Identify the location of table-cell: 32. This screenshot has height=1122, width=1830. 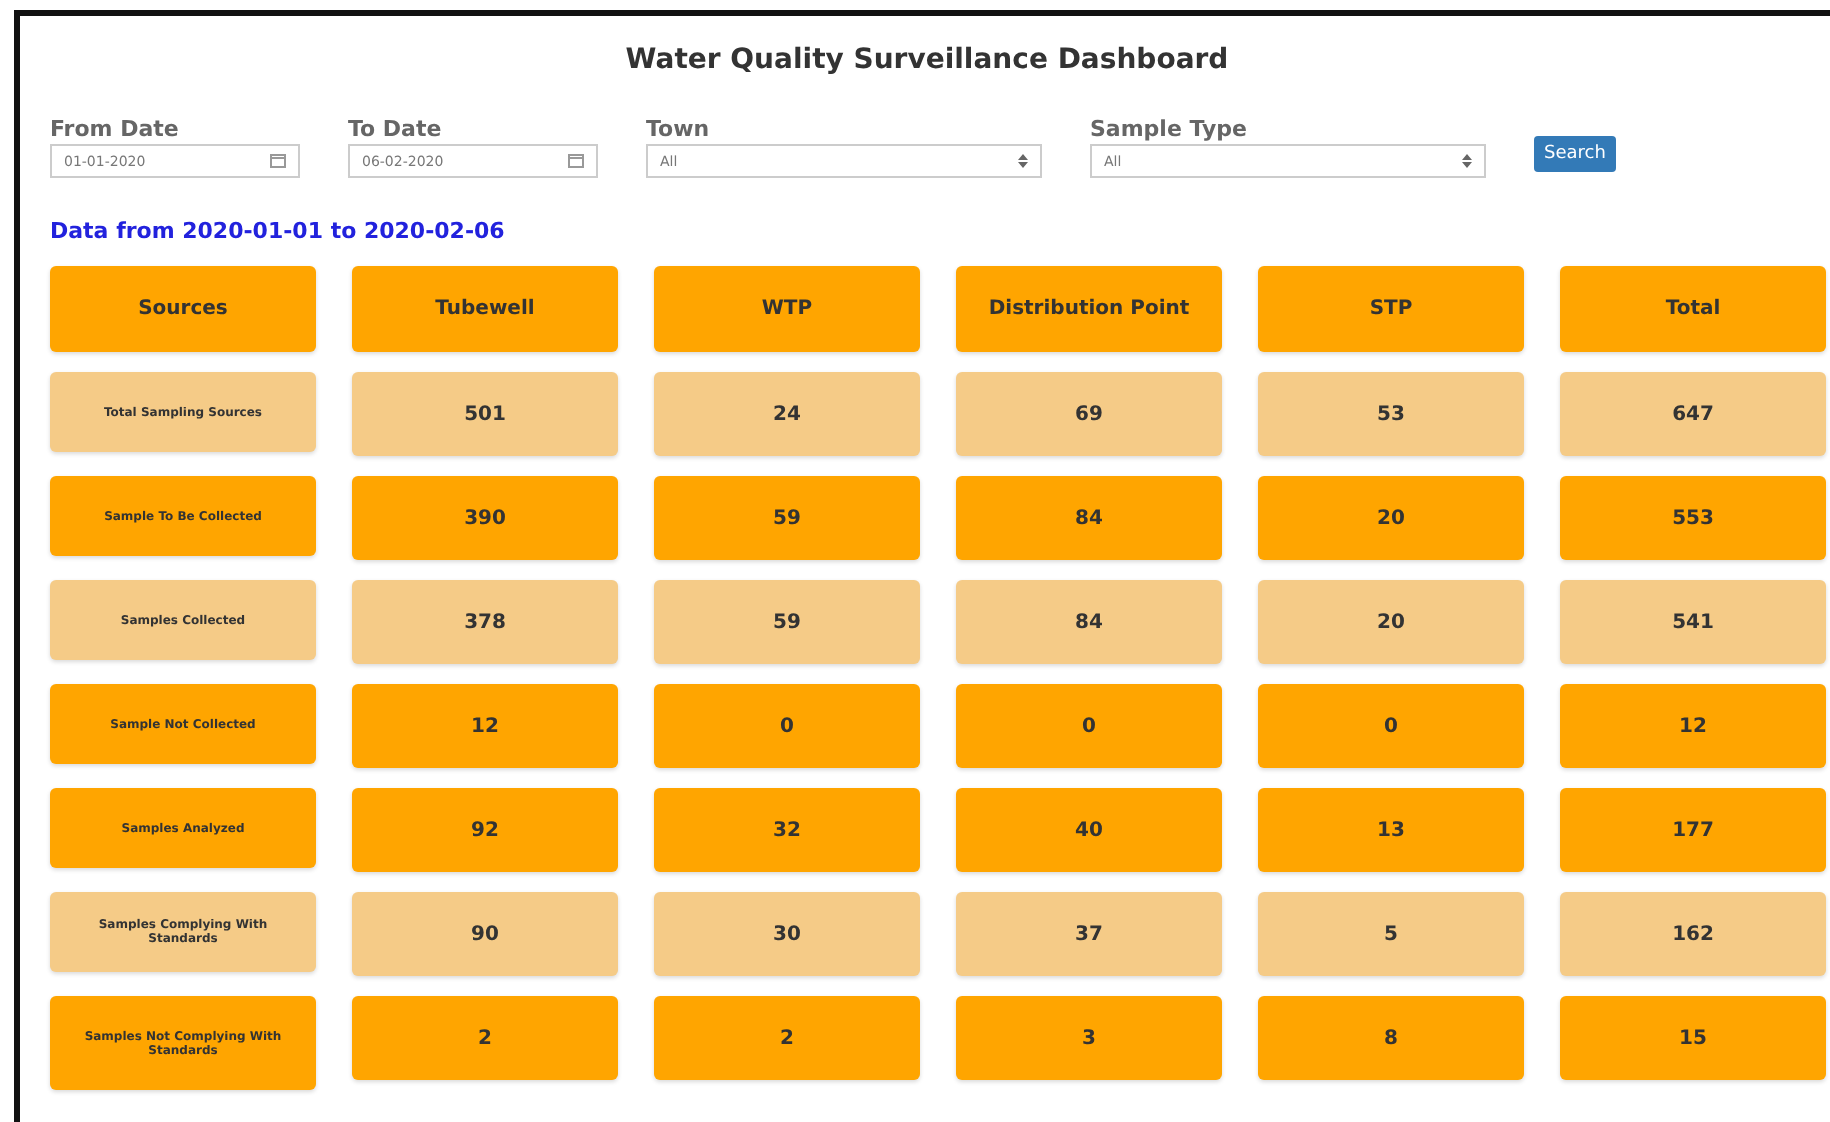
(787, 830).